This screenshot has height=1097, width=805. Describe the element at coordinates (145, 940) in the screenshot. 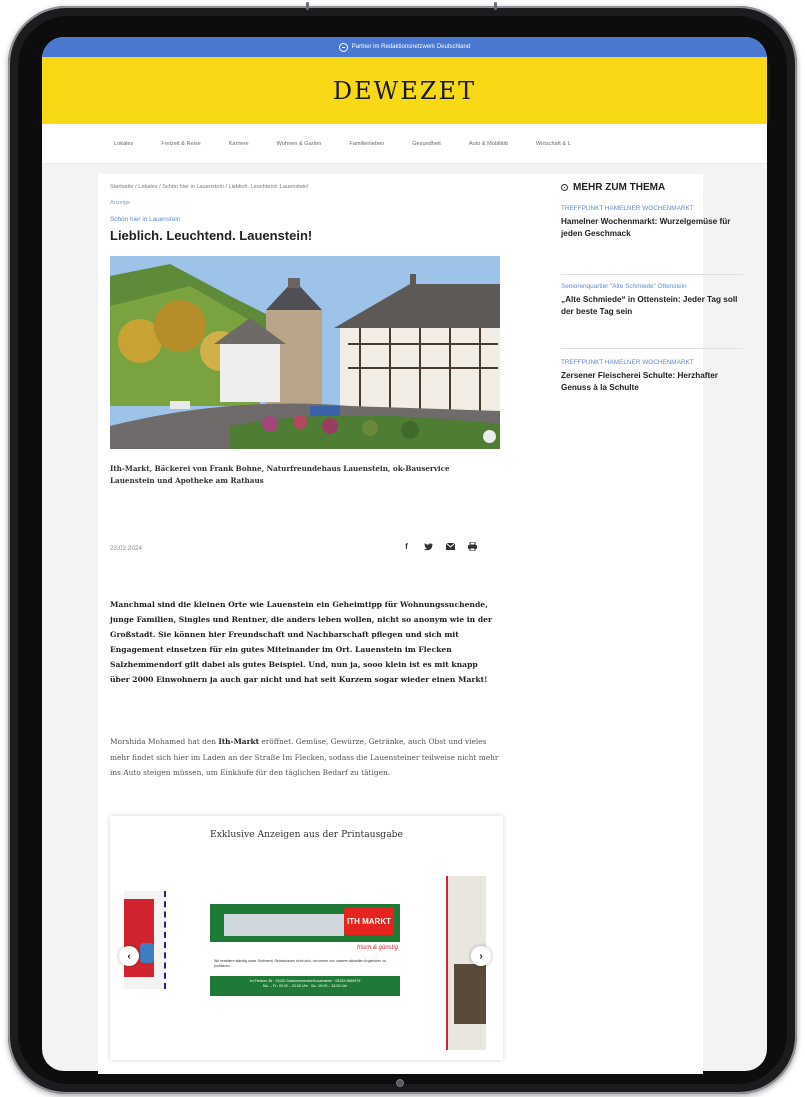

I see `ad-slide-previous` at that location.